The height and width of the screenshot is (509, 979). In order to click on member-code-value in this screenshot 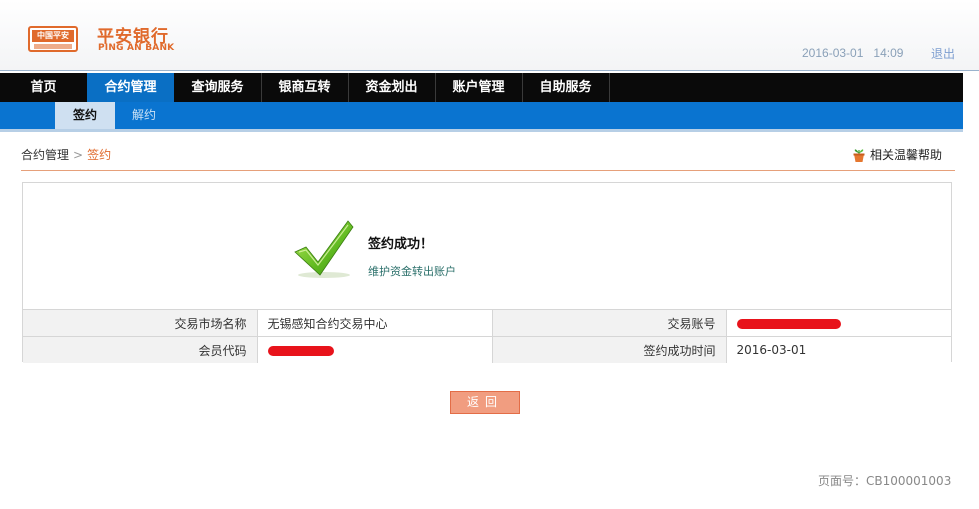, I will do `click(375, 349)`.